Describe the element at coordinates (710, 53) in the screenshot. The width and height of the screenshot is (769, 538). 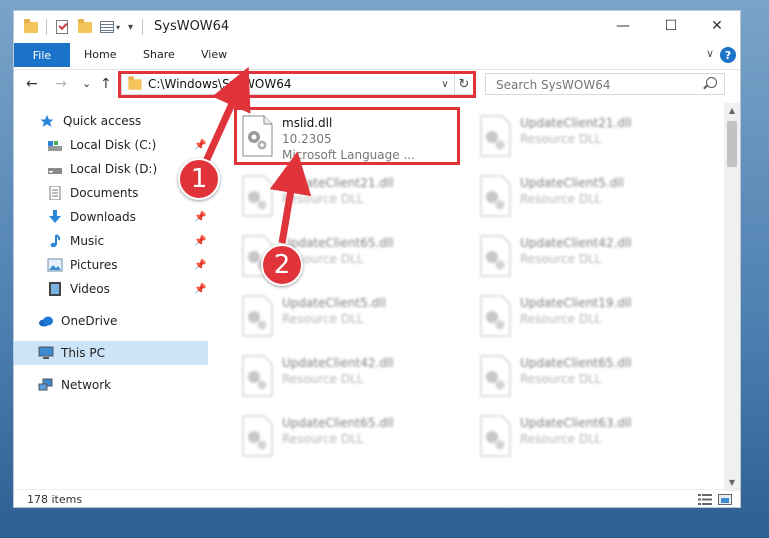
I see `collapse-ribbon-icon: ∨` at that location.